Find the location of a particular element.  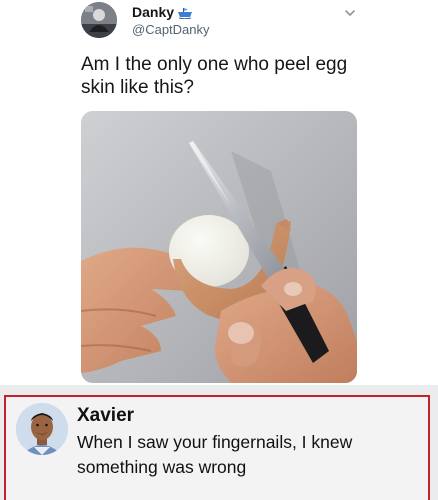

display-name: Danky is located at coordinates (153, 12).